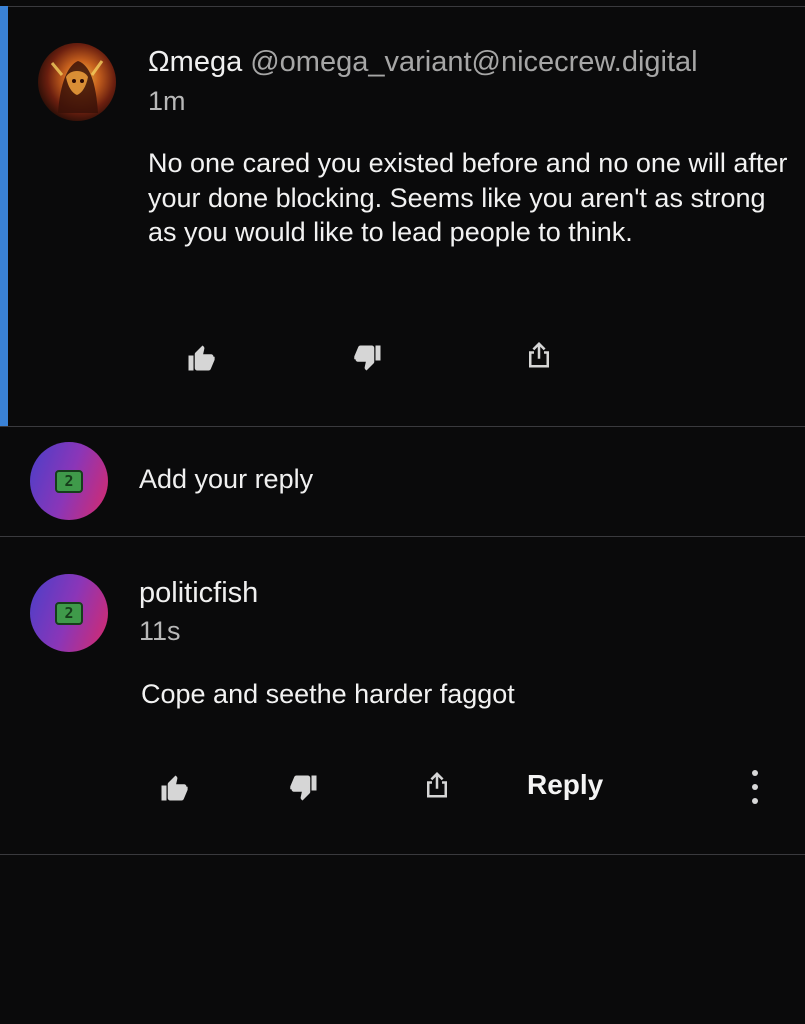 This screenshot has width=805, height=1024. I want to click on reply-timestamp: 11s, so click(160, 631).